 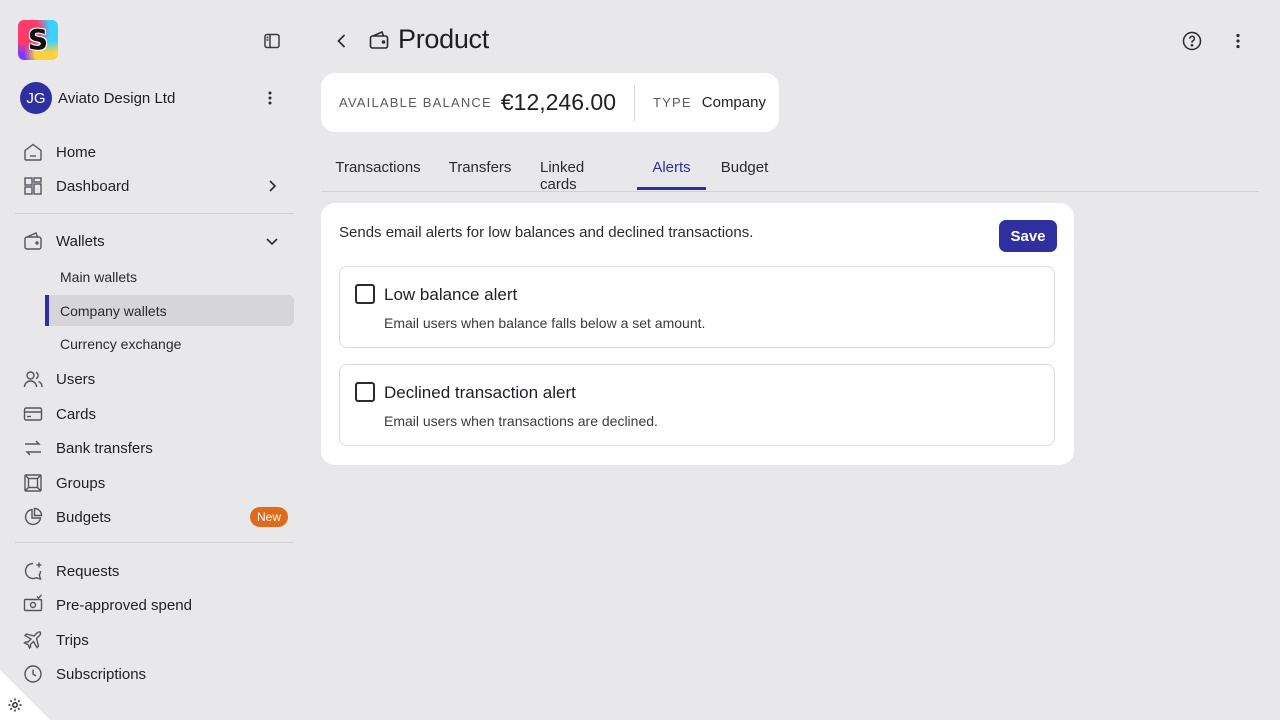 What do you see at coordinates (84, 517) in the screenshot?
I see `sidebar-item-label: Budgets` at bounding box center [84, 517].